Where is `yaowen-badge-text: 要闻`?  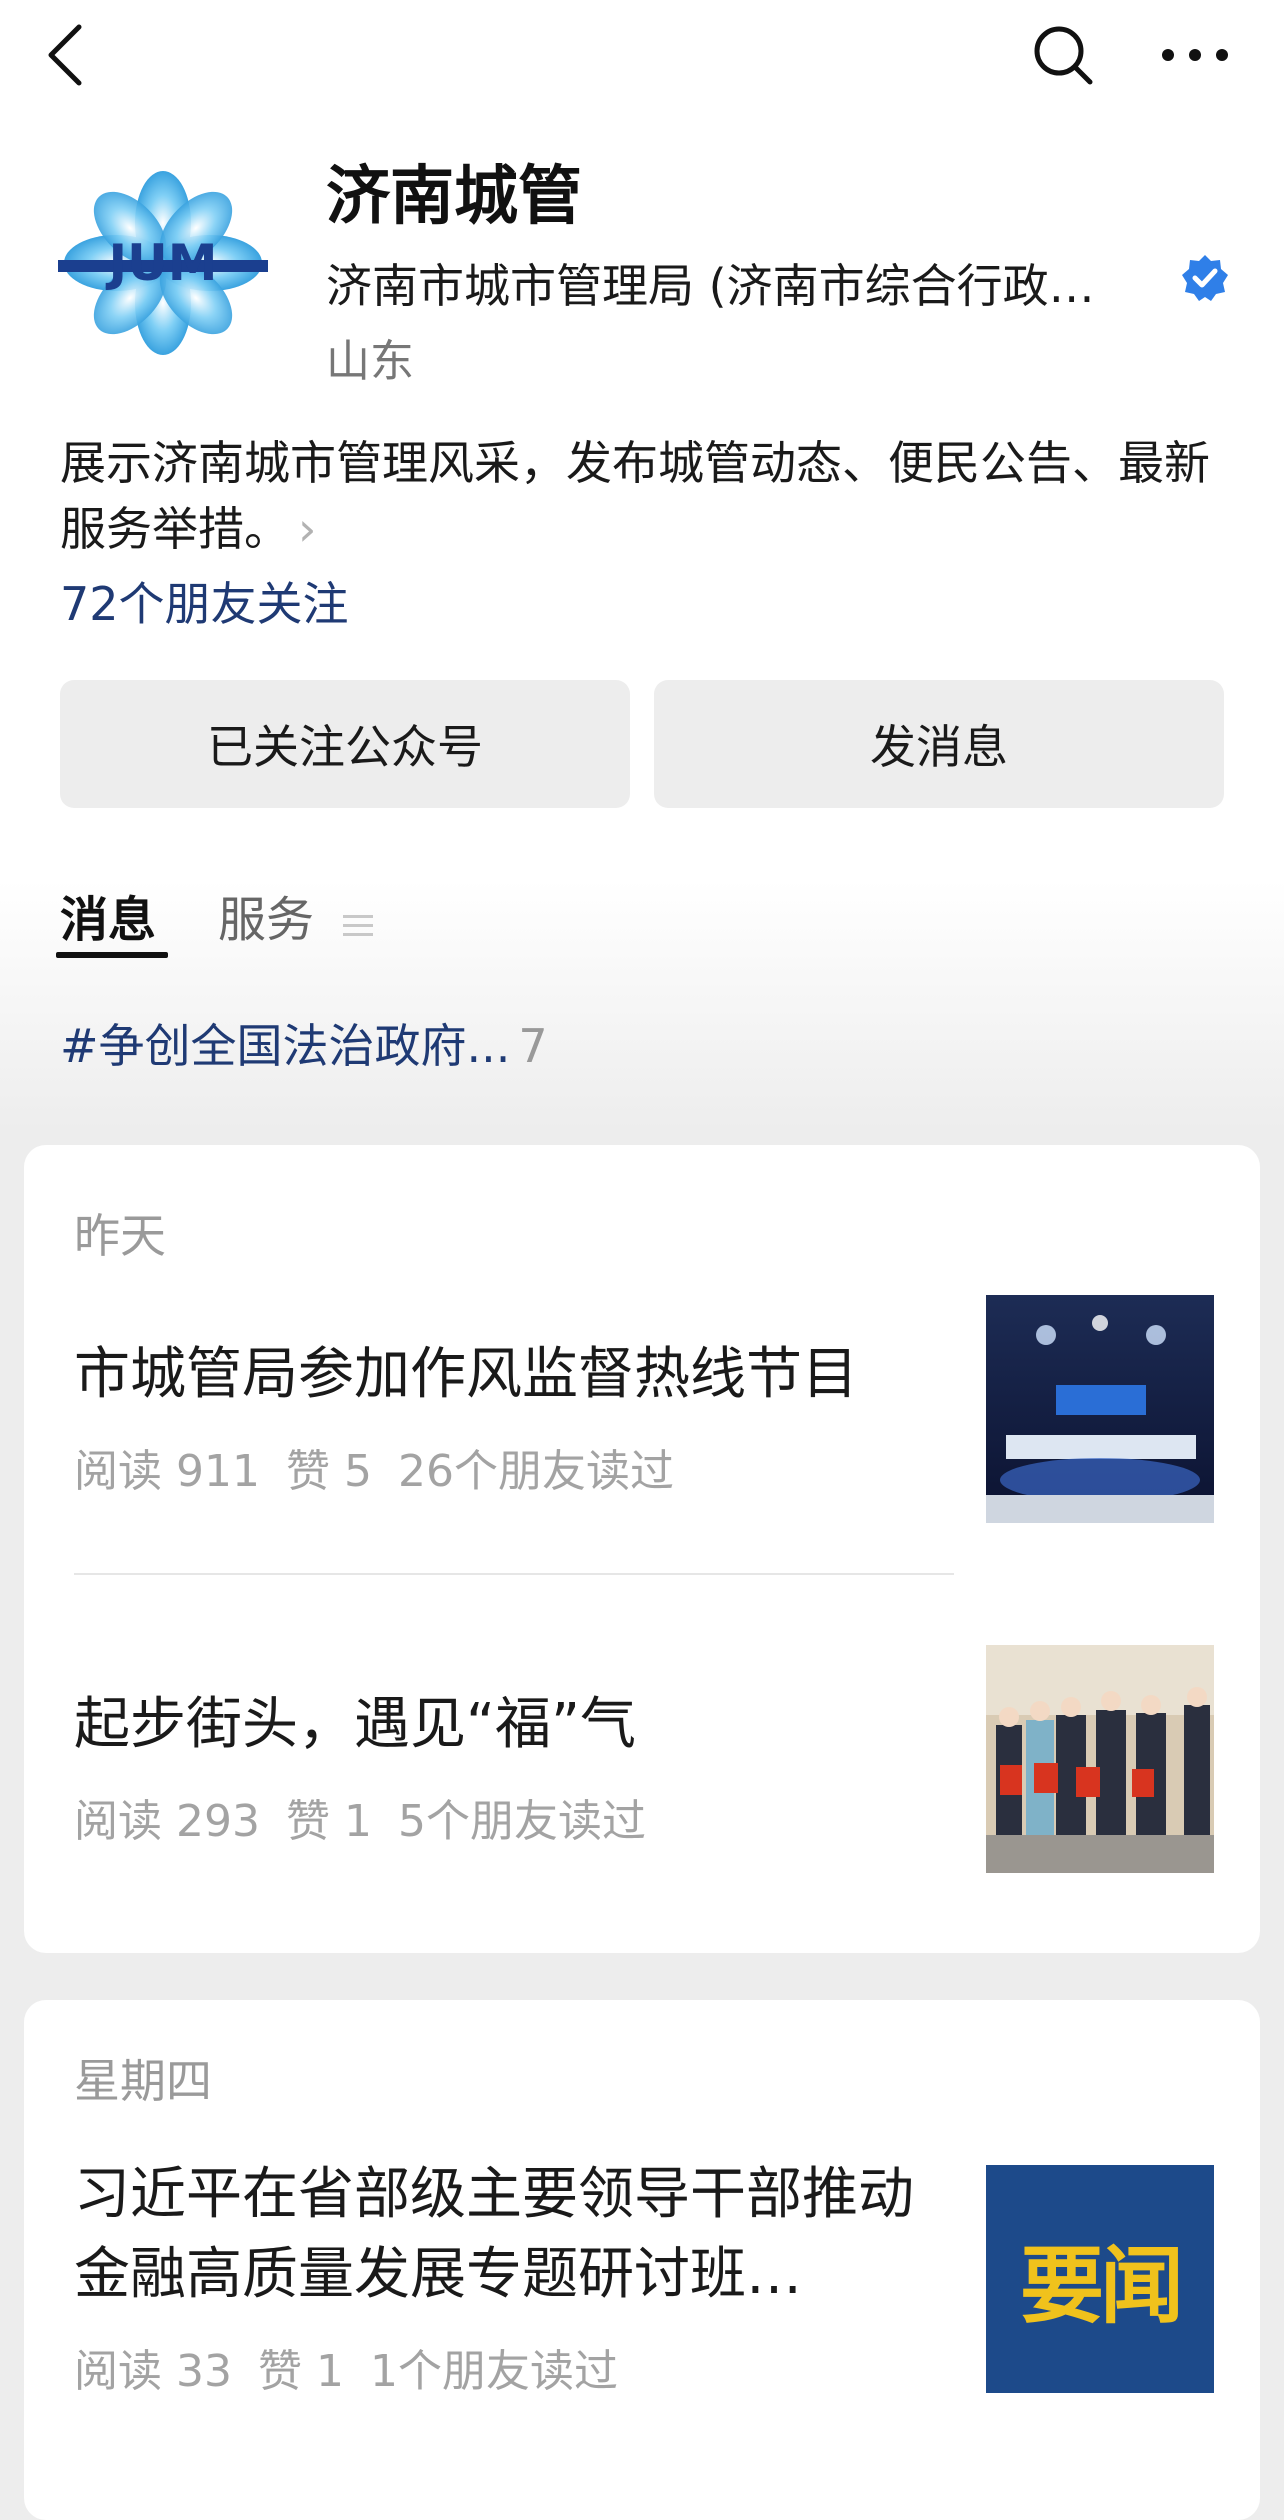 yaowen-badge-text: 要闻 is located at coordinates (1101, 2285).